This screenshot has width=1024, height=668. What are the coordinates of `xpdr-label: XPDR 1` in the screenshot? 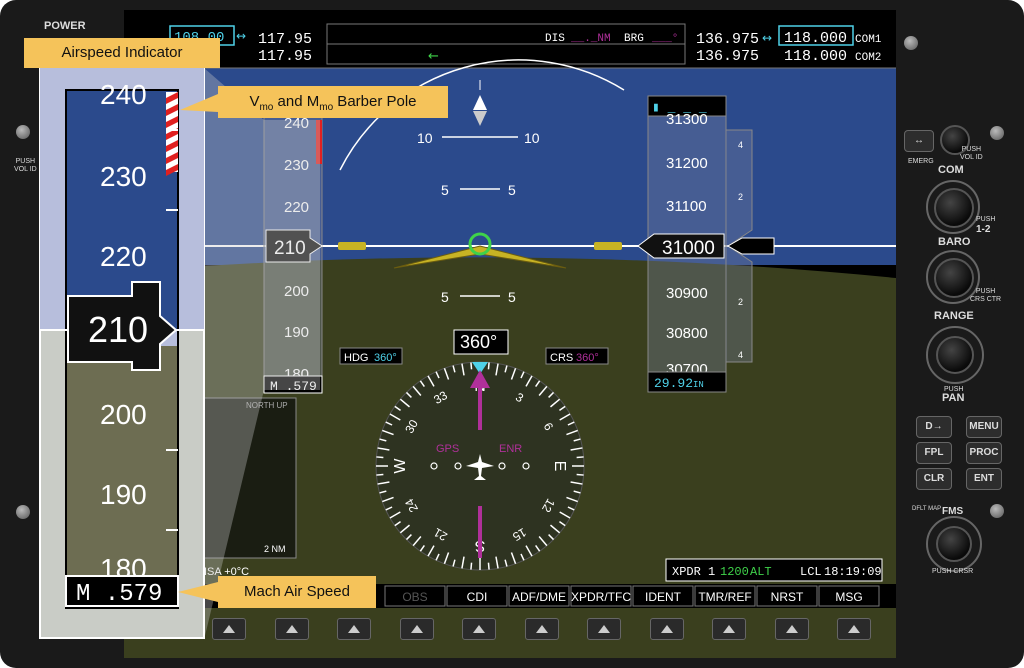 It's located at (693, 572).